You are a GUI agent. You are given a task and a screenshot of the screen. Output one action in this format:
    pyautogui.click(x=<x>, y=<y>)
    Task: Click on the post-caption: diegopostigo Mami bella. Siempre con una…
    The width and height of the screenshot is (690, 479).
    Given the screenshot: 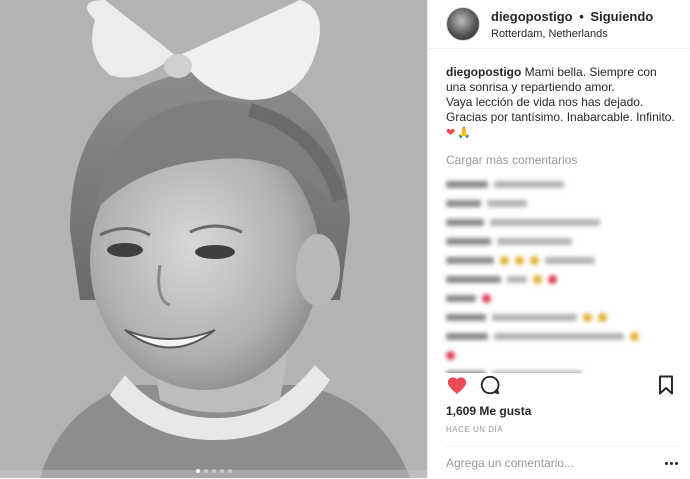 What is the action you would take?
    pyautogui.click(x=561, y=103)
    